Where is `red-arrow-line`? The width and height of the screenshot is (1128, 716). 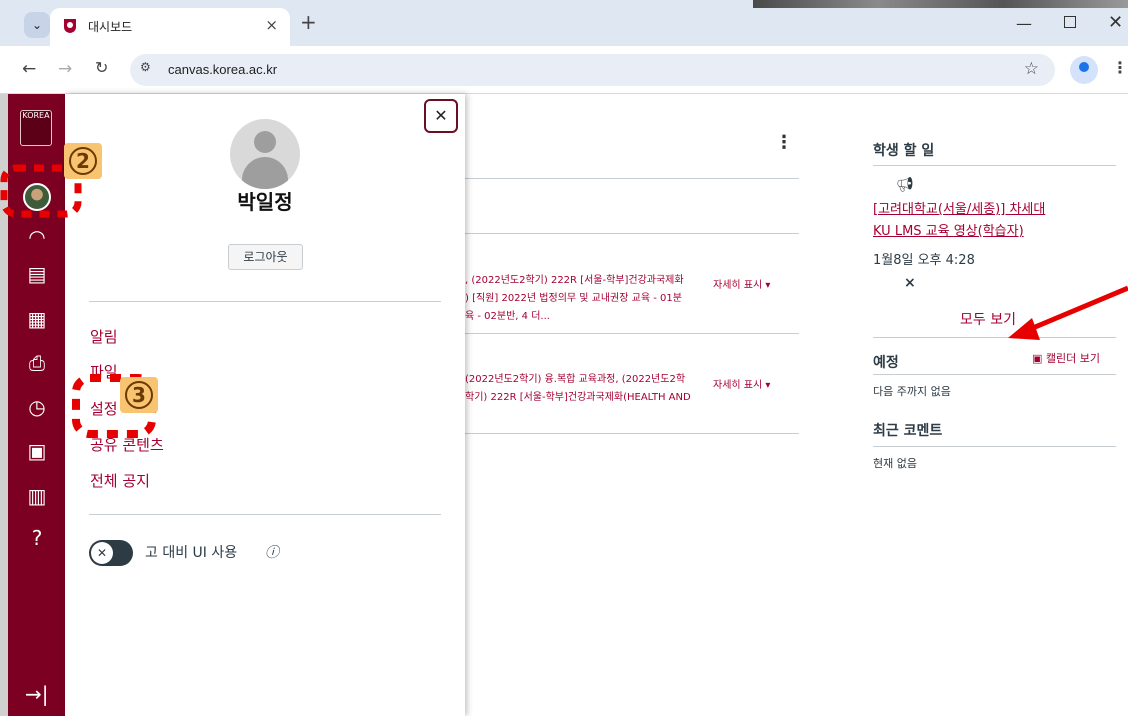 red-arrow-line is located at coordinates (1077, 309).